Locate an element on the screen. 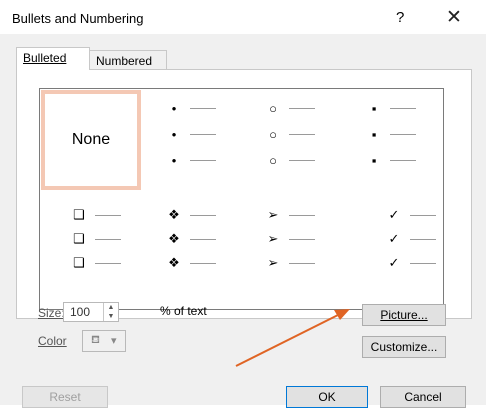 Image resolution: width=486 pixels, height=408 pixels. tab-bulleted: Bulleted is located at coordinates (53, 58).